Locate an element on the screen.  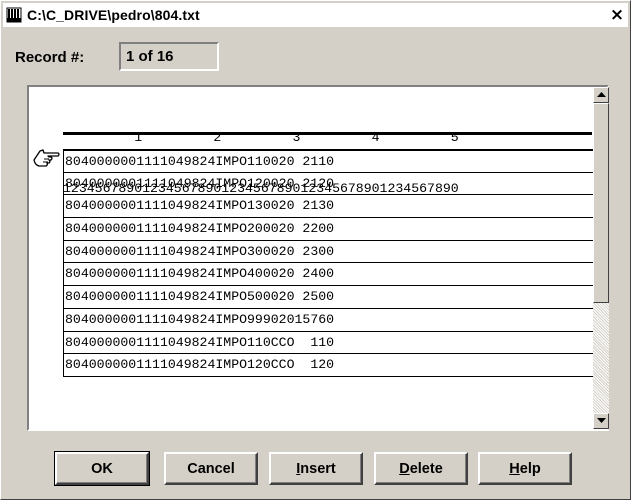
window-title: C:\C_DRIVE\pedro\804.txt is located at coordinates (113, 15).